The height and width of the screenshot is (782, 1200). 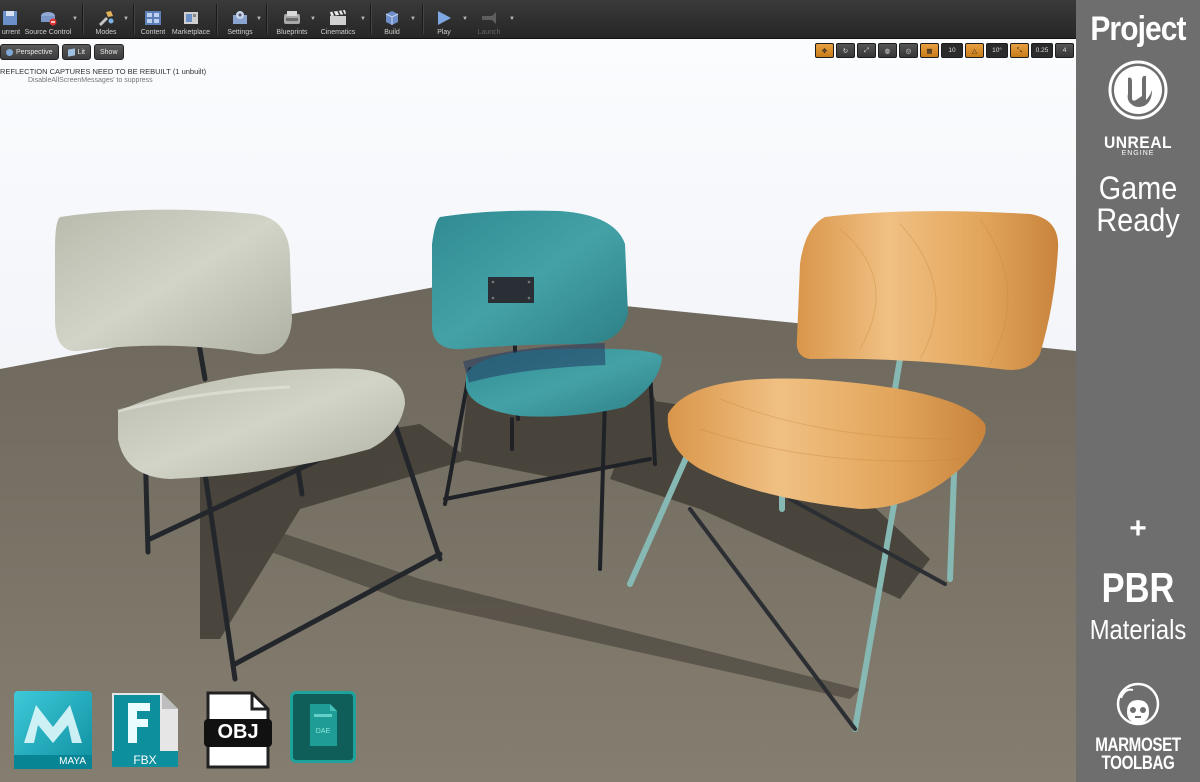 I want to click on toolbag-wordmark: TOOLBAG, so click(x=1138, y=763).